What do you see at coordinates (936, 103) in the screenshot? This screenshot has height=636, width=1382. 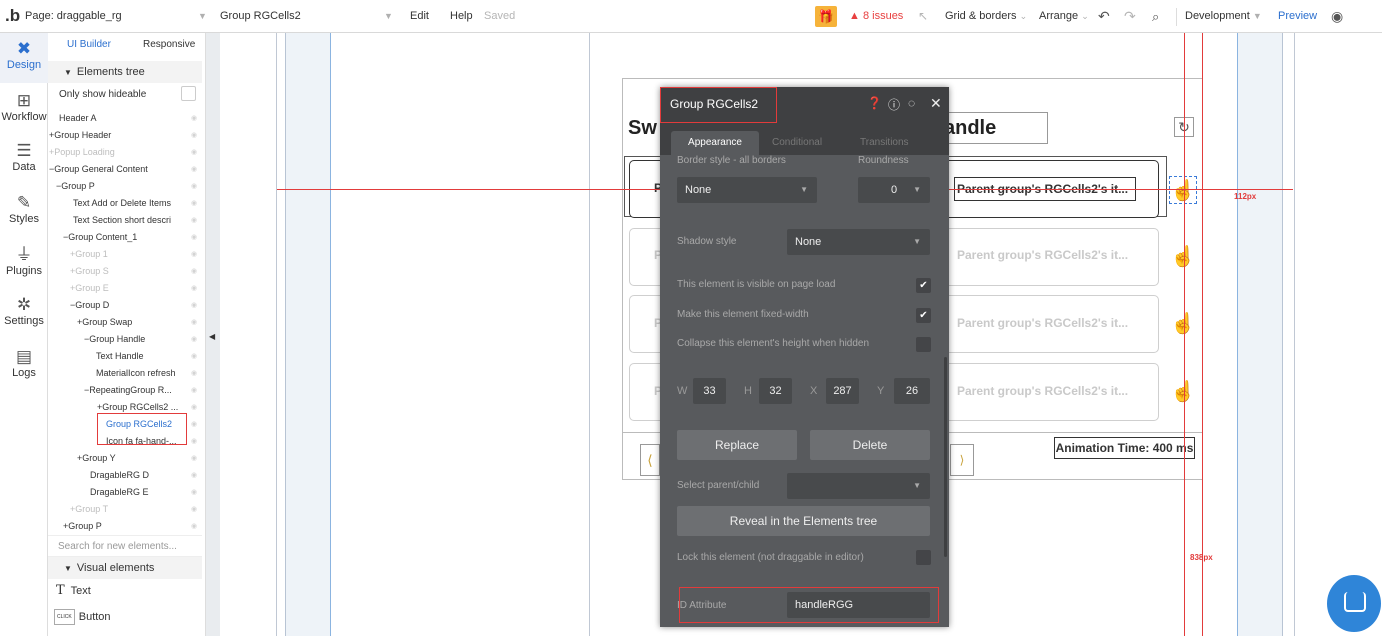 I see `close-icon: ✕` at bounding box center [936, 103].